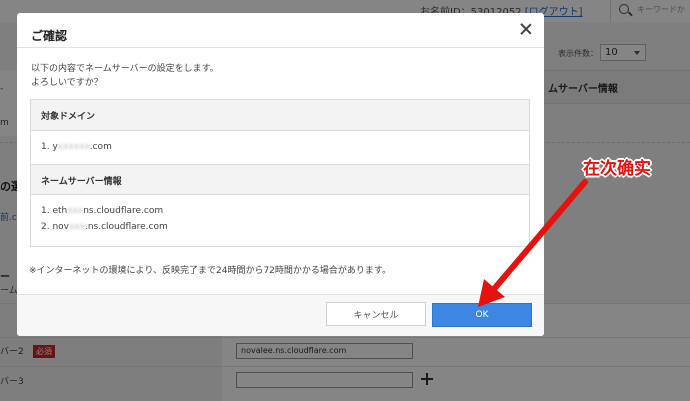 This screenshot has width=690, height=401. I want to click on annotation-arrow-icon, so click(533, 243).